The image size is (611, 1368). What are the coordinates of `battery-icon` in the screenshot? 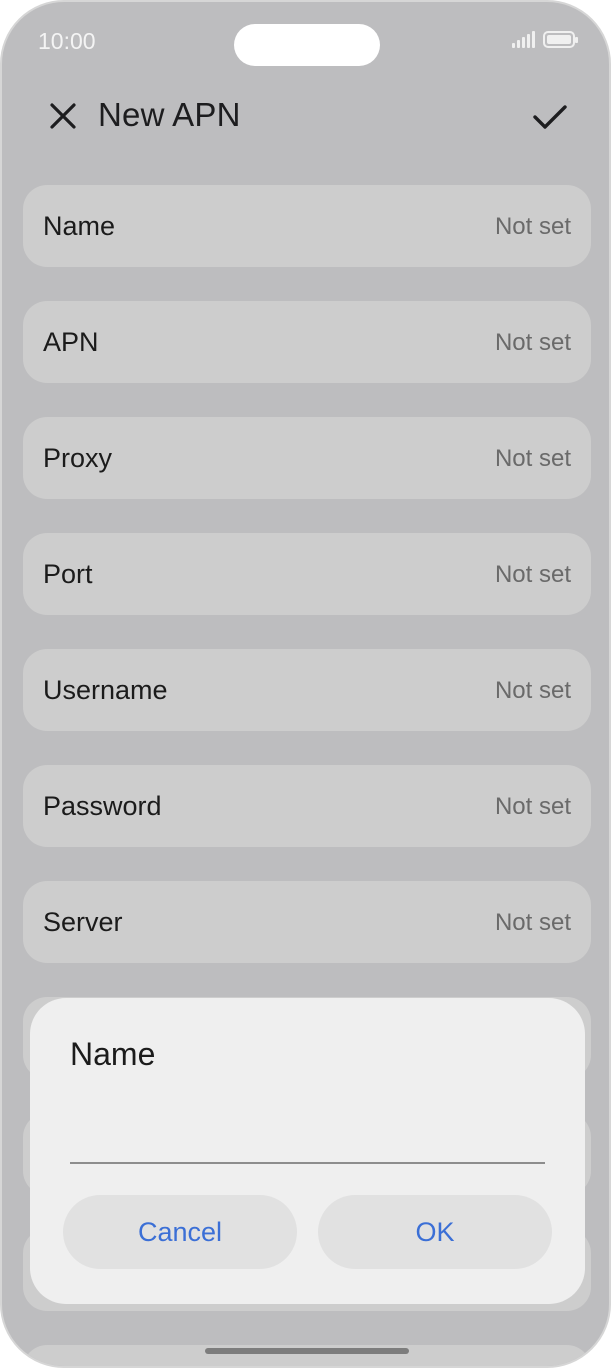 It's located at (560, 39).